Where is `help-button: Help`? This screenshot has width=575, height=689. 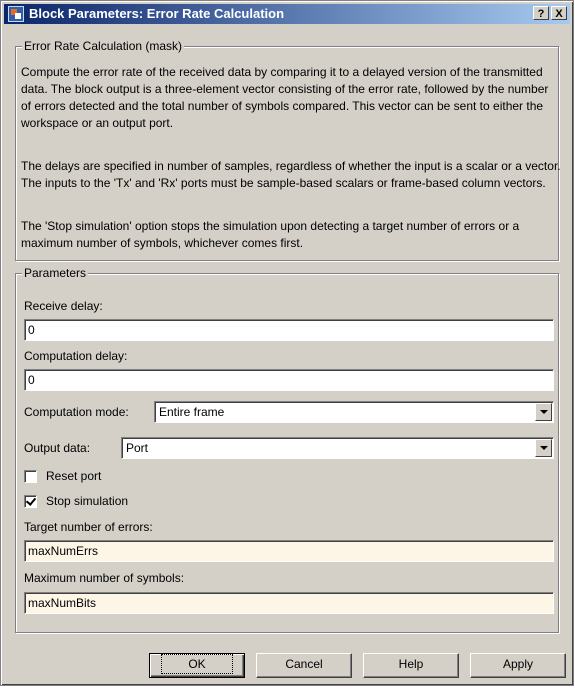
help-button: Help is located at coordinates (411, 665).